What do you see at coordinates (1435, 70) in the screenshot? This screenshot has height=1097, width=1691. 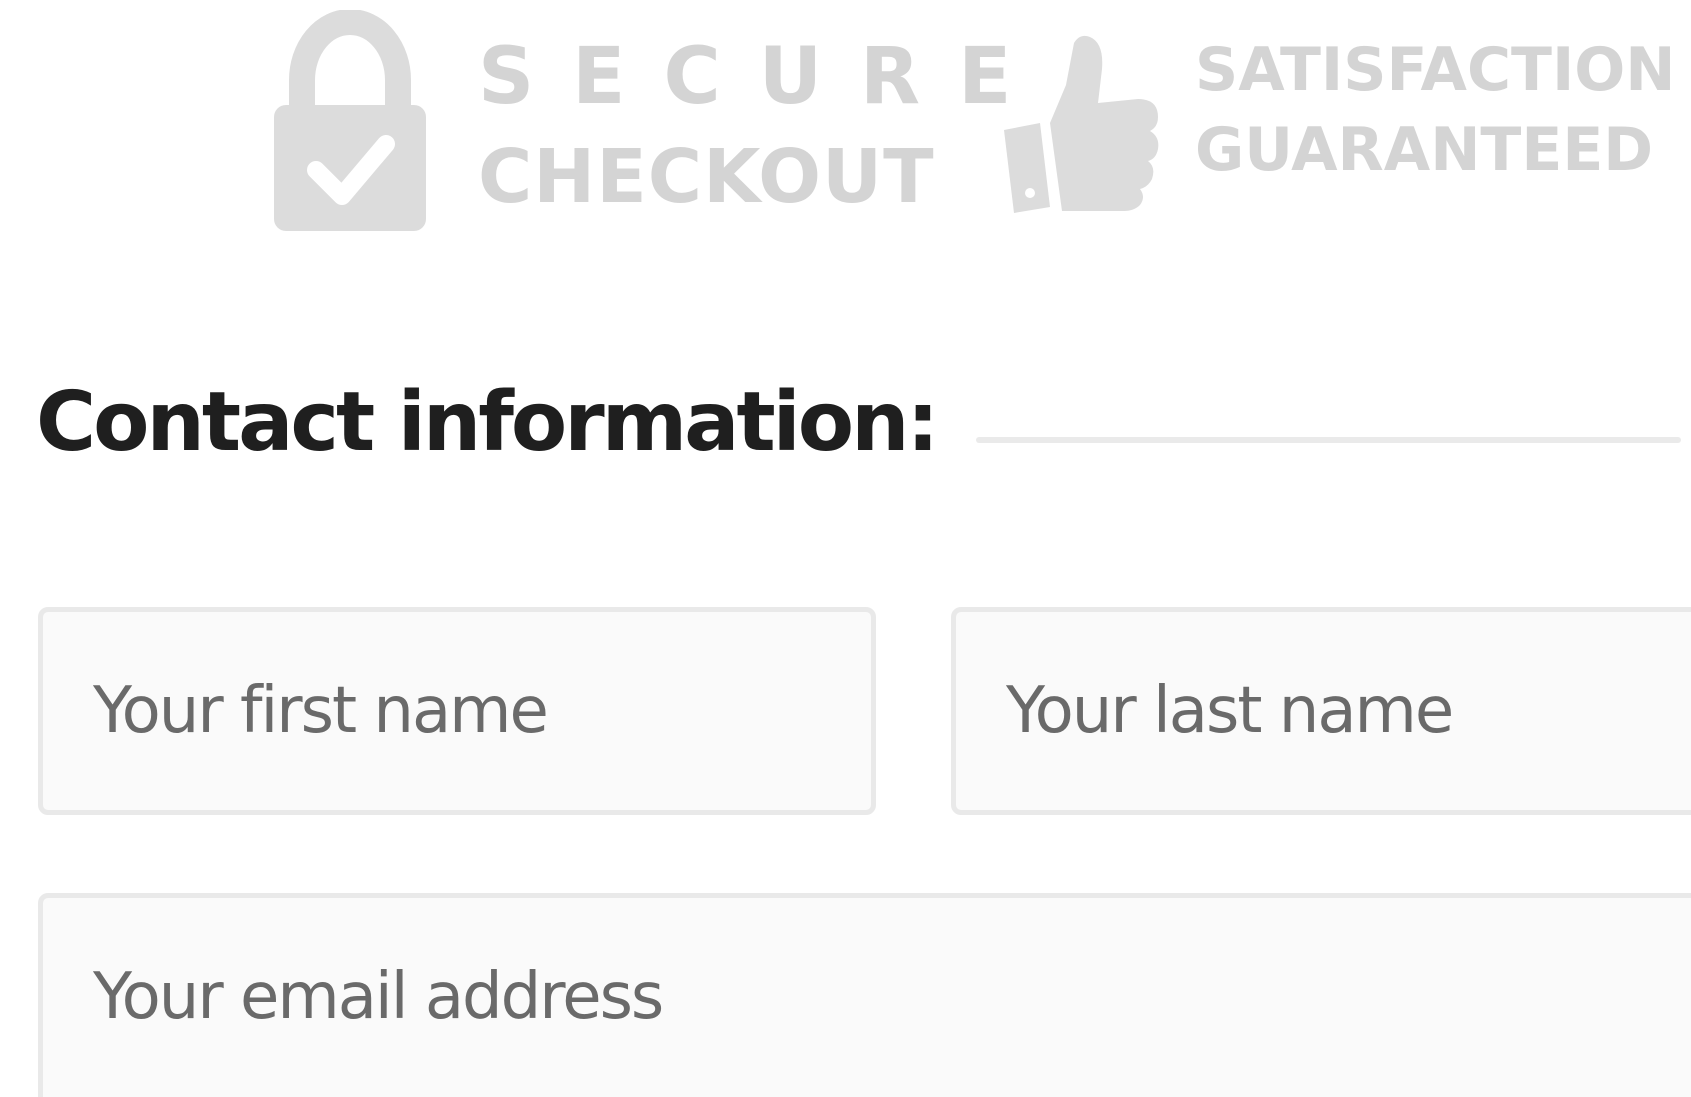 I see `satisfaction-label: SATISFACTION` at bounding box center [1435, 70].